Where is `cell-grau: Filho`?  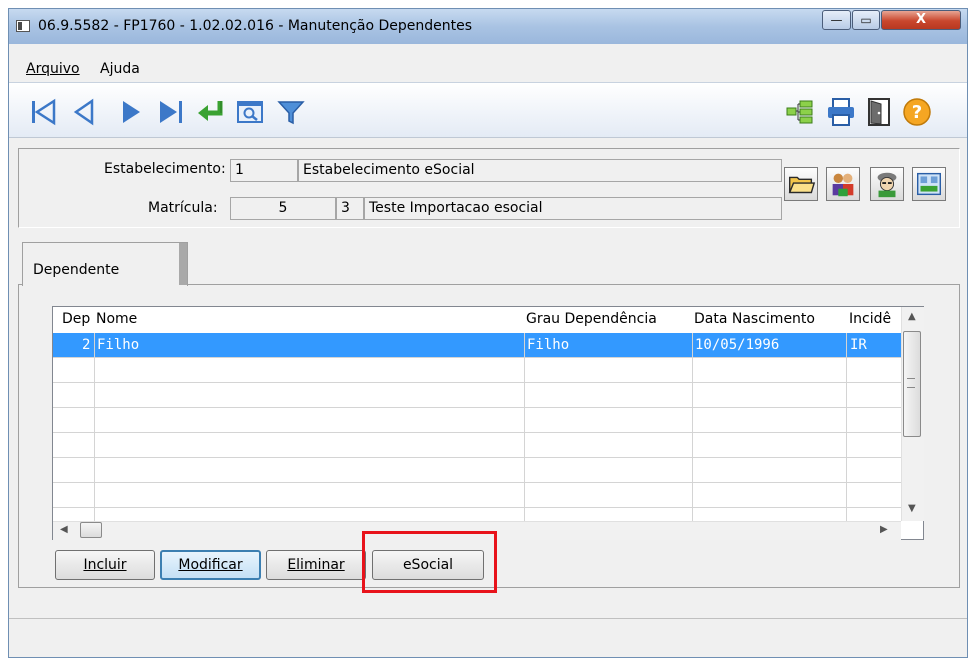 cell-grau: Filho is located at coordinates (548, 345).